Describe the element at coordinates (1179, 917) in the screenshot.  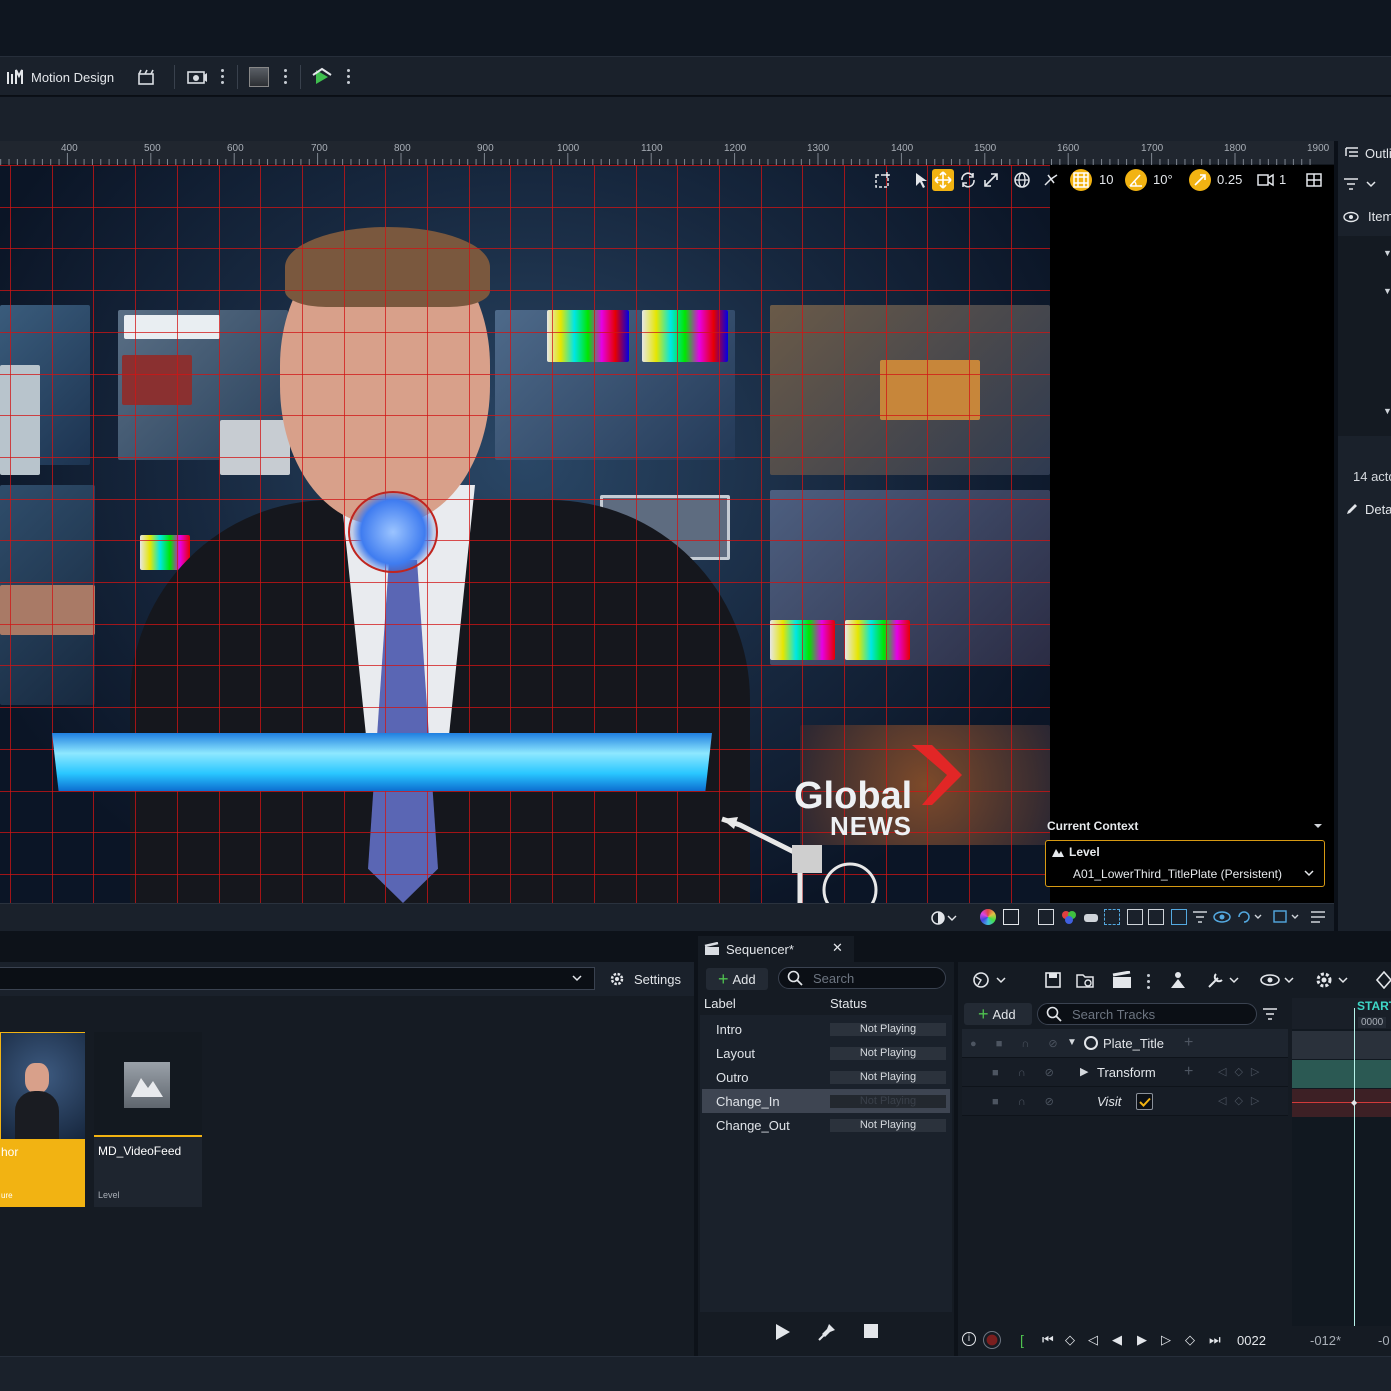
I see `list-icon` at that location.